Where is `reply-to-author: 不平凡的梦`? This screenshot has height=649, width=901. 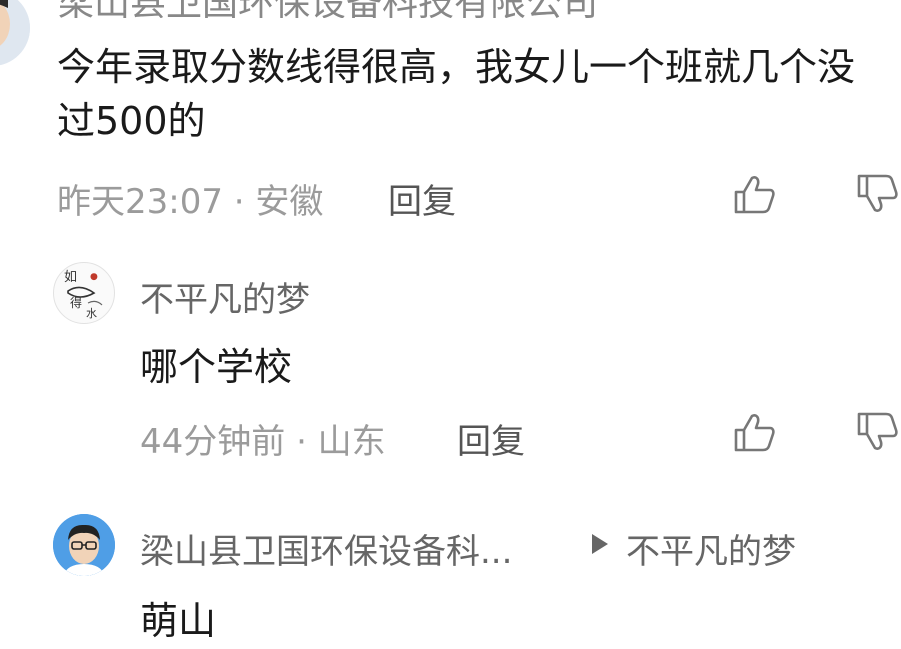
reply-to-author: 不平凡的梦 is located at coordinates (711, 548).